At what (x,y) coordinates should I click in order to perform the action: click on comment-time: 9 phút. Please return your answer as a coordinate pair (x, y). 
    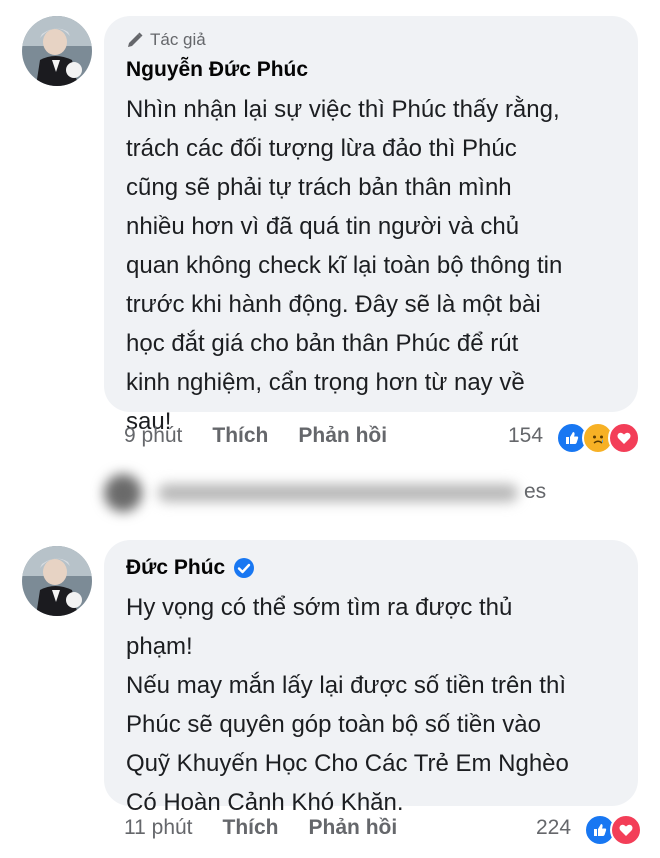
    Looking at the image, I should click on (153, 436).